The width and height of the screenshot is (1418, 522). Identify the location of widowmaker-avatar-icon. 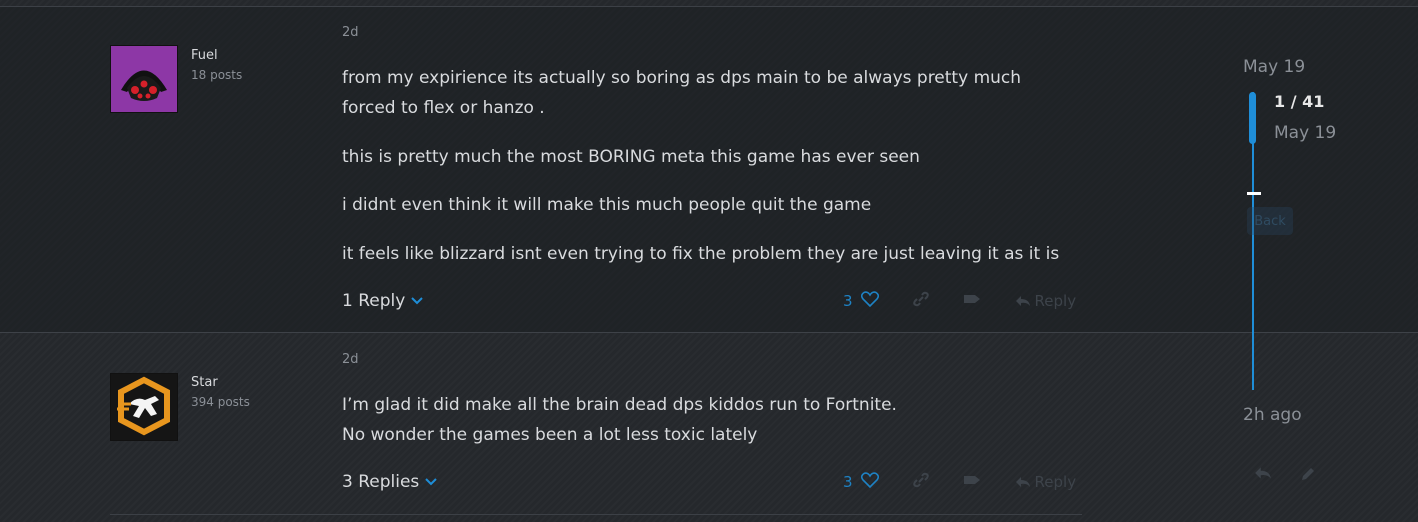
(144, 85).